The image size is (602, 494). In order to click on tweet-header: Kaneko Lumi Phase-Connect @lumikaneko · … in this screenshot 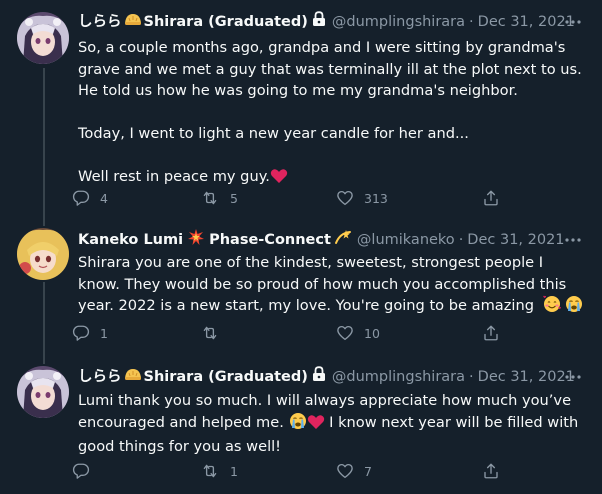, I will do `click(331, 240)`.